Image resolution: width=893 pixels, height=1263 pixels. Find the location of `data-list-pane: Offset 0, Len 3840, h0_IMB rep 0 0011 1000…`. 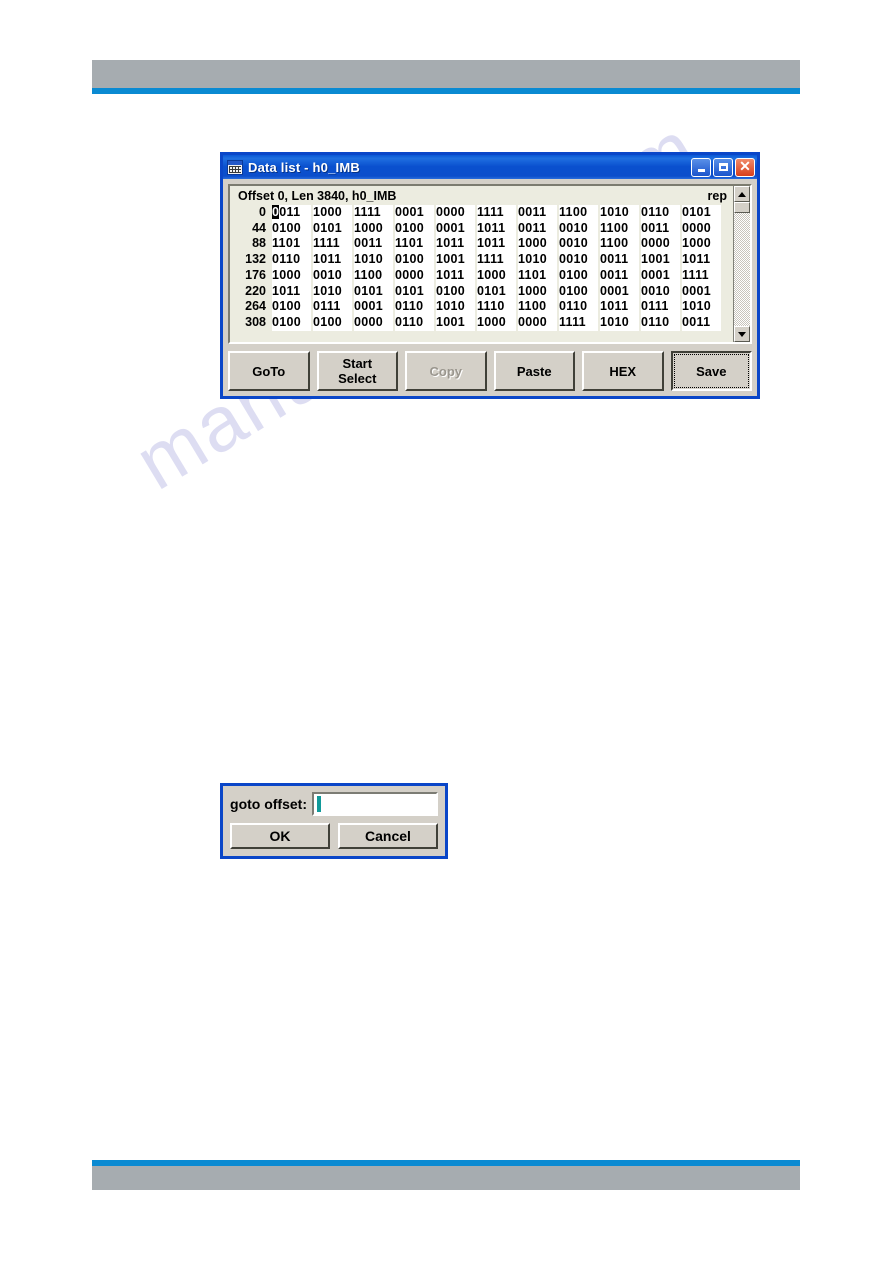

data-list-pane: Offset 0, Len 3840, h0_IMB rep 0 0011 1000… is located at coordinates (481, 264).